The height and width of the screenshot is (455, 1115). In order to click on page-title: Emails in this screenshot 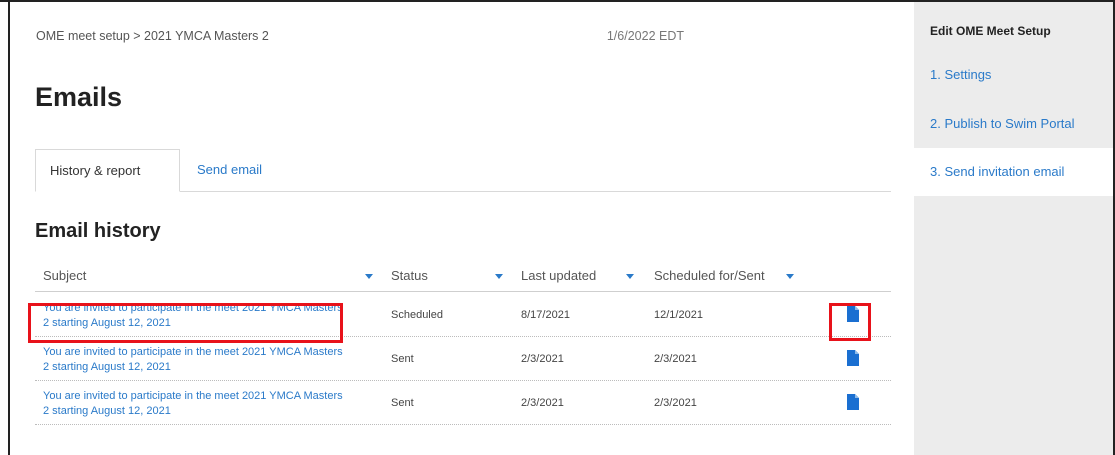, I will do `click(79, 97)`.